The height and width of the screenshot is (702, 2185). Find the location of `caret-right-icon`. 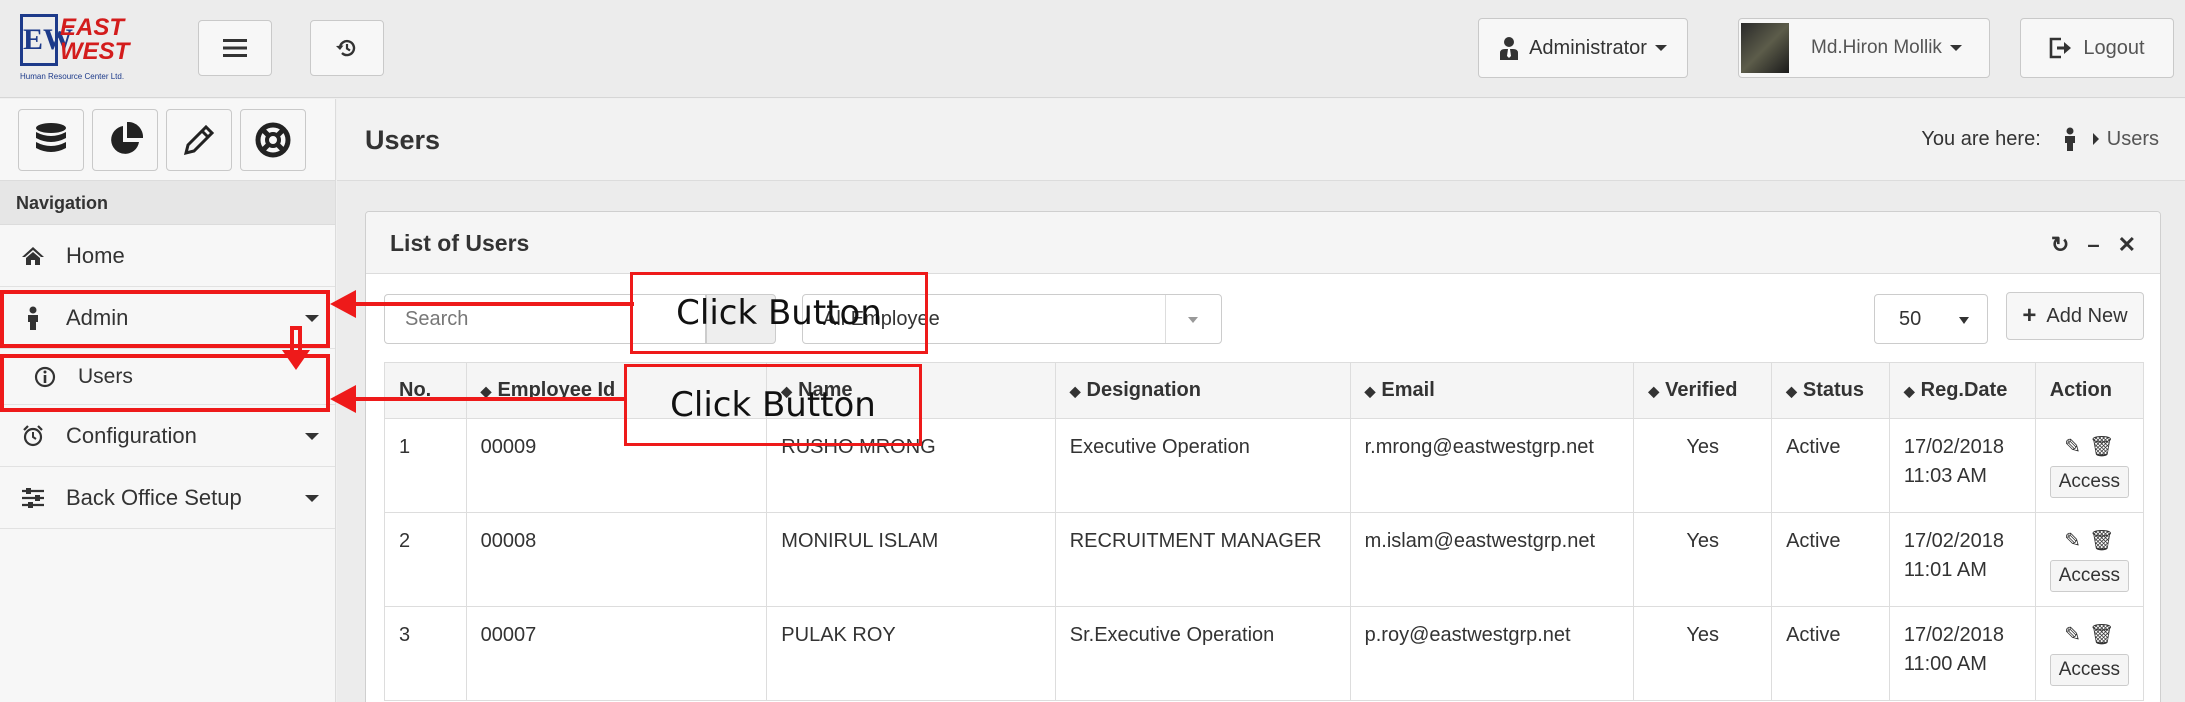

caret-right-icon is located at coordinates (2095, 139).